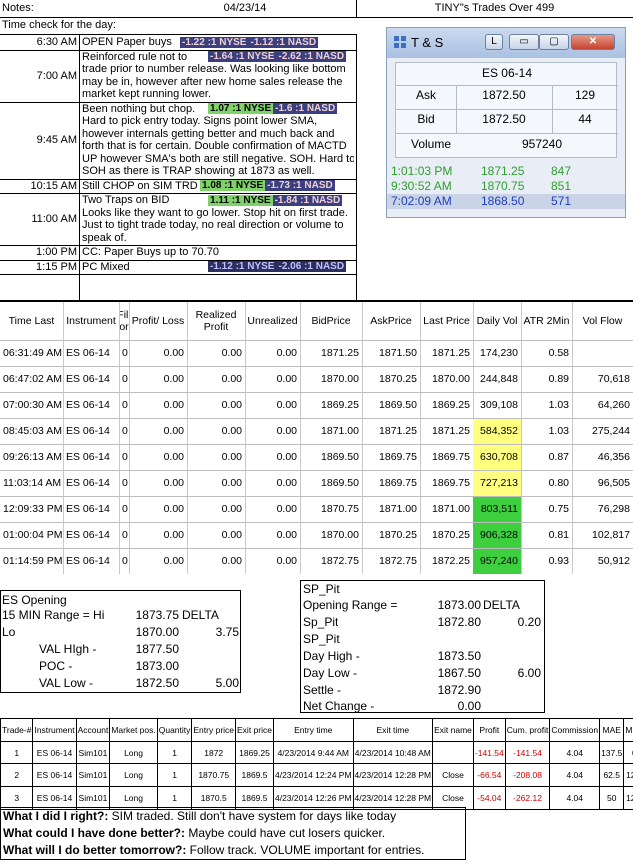  Describe the element at coordinates (453, 798) in the screenshot. I see `trades-cell: Close` at that location.